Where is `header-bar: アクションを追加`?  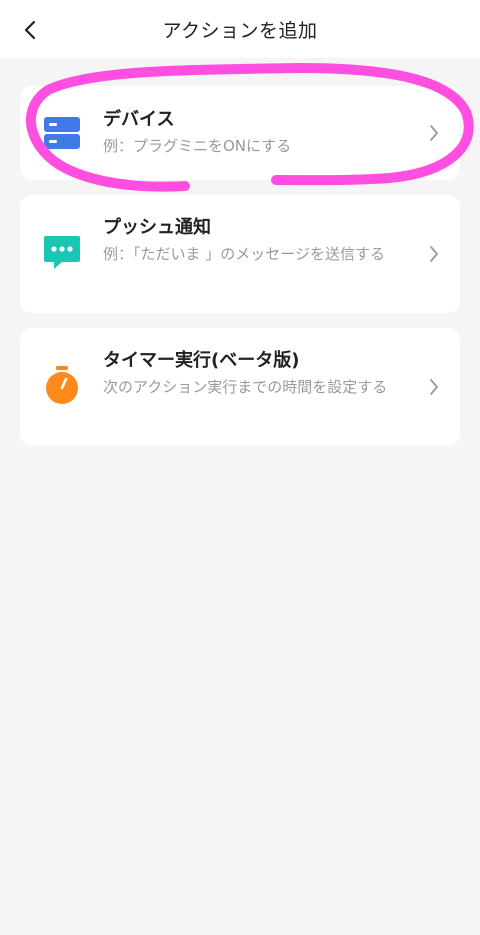 header-bar: アクションを追加 is located at coordinates (240, 29).